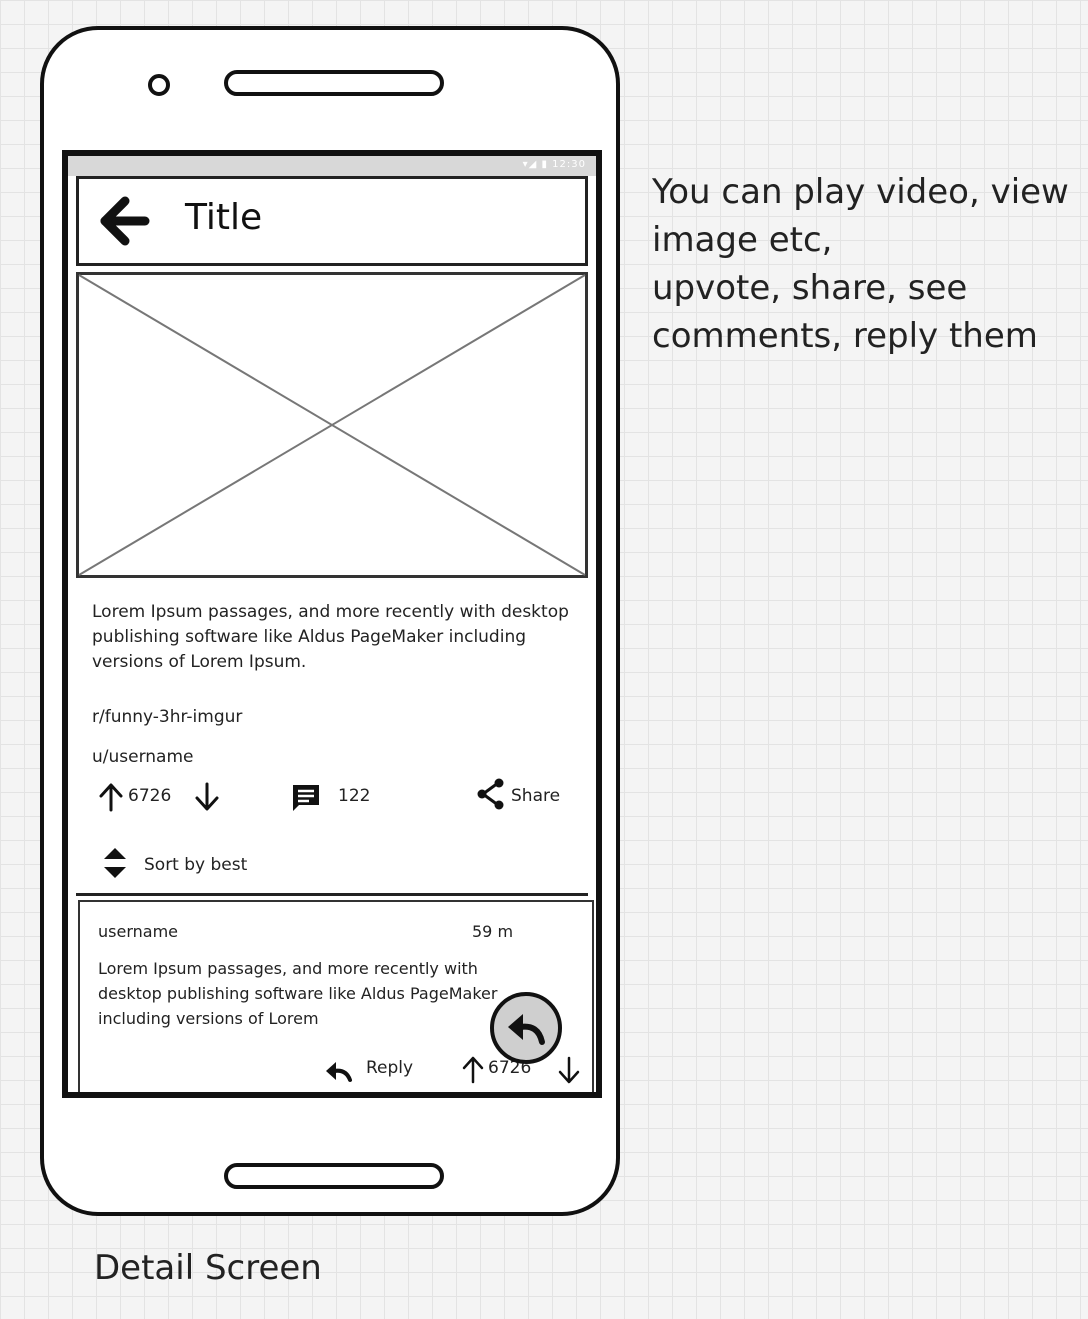 The image size is (1088, 1319). I want to click on upvote-count: 6726, so click(150, 796).